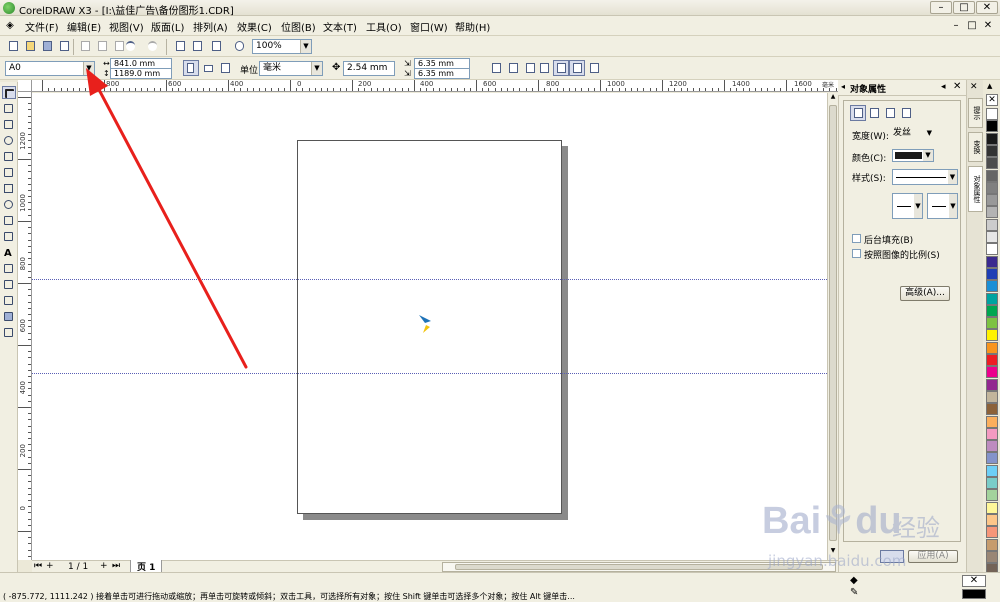 This screenshot has width=1000, height=602. What do you see at coordinates (941, 7) in the screenshot?
I see `minimize-button: –` at bounding box center [941, 7].